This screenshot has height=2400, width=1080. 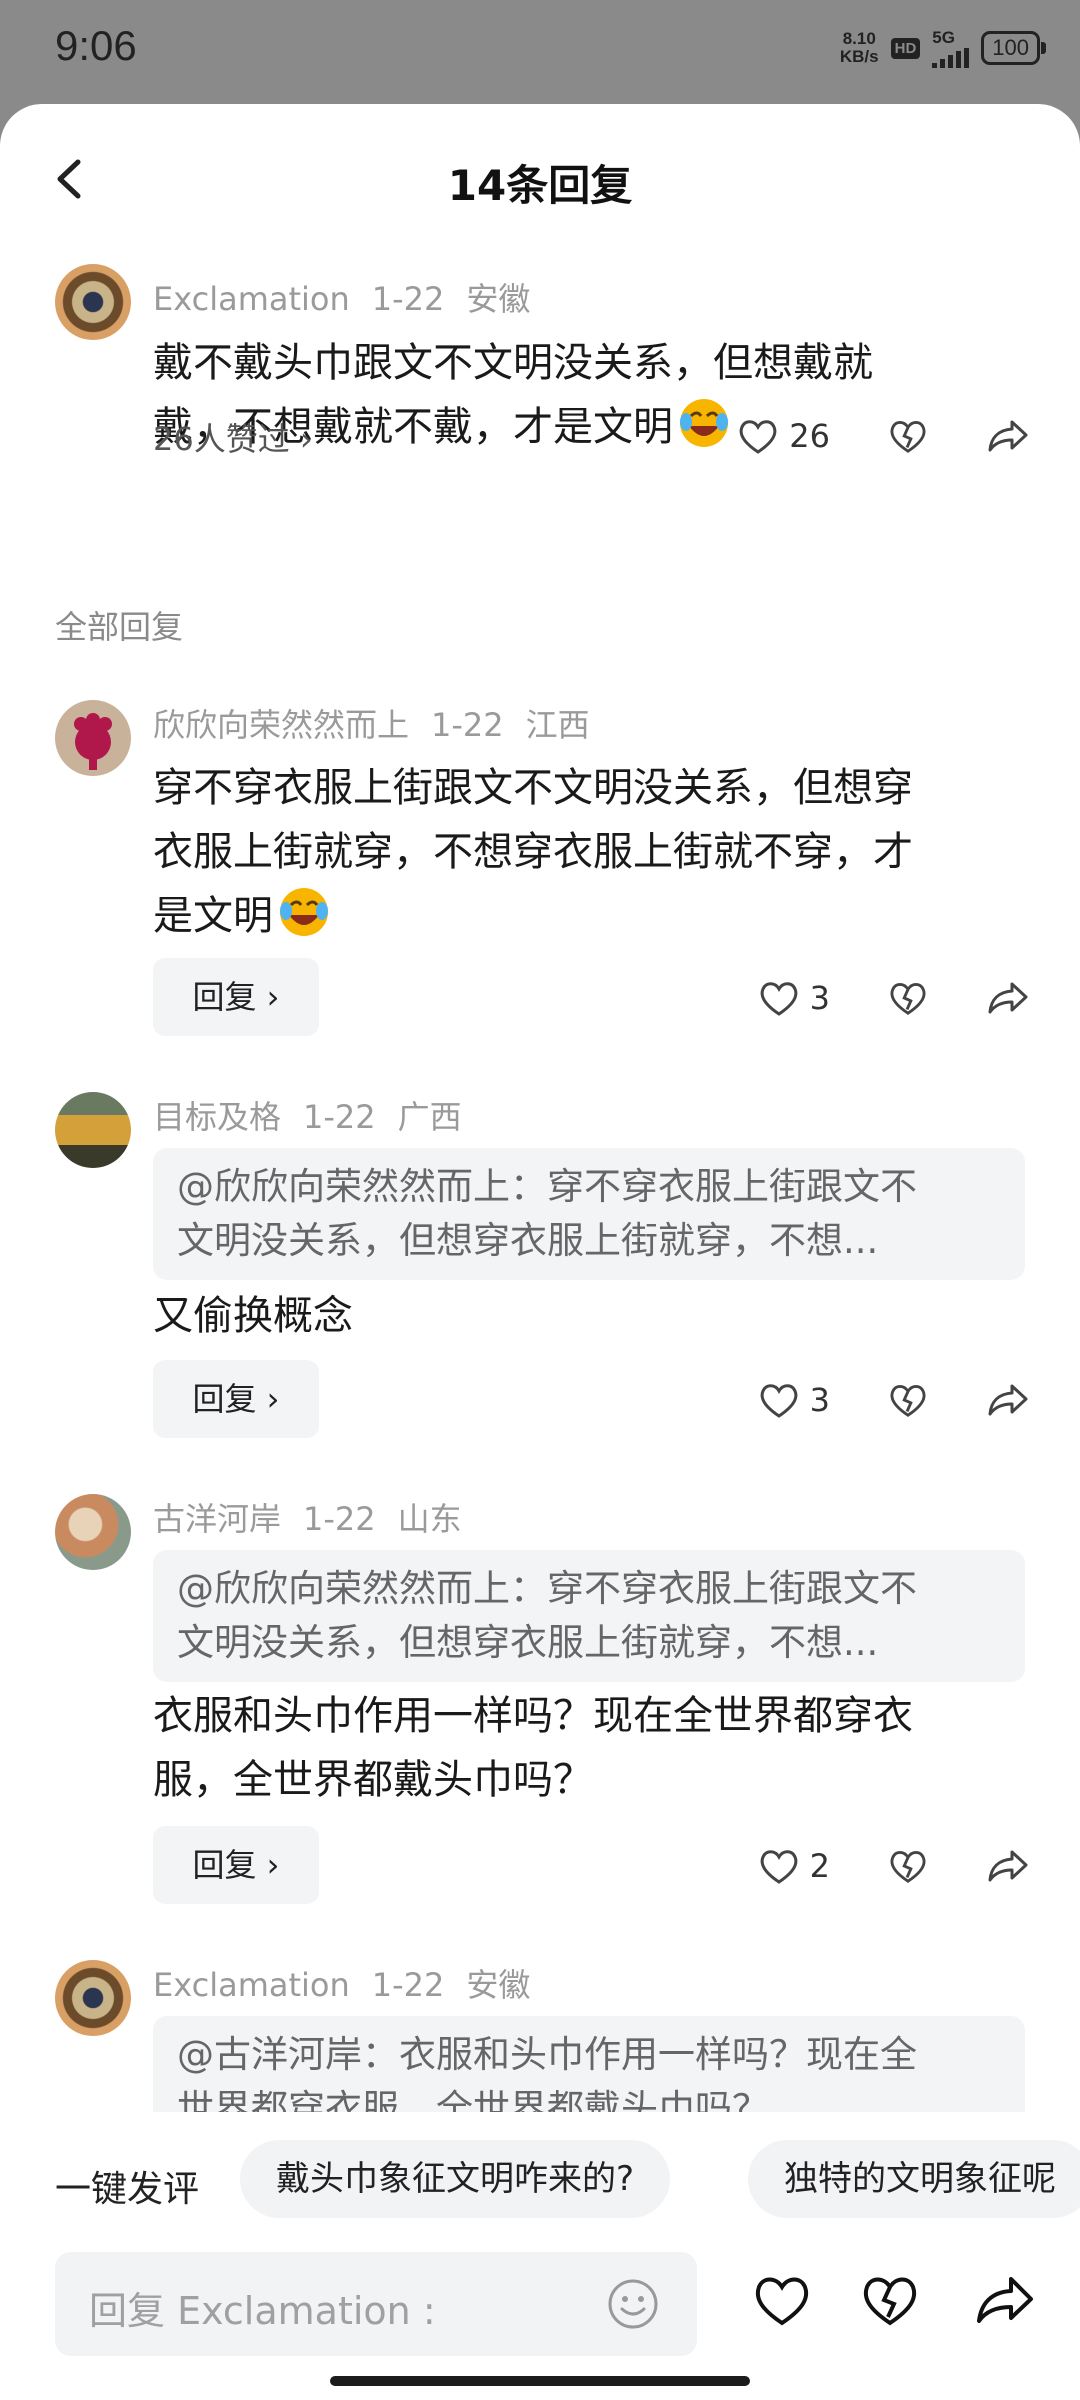 I want to click on reply-actions: 2, so click(x=894, y=1866).